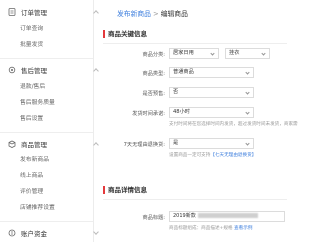 This screenshot has width=320, height=242. I want to click on box-icon, so click(12, 144).